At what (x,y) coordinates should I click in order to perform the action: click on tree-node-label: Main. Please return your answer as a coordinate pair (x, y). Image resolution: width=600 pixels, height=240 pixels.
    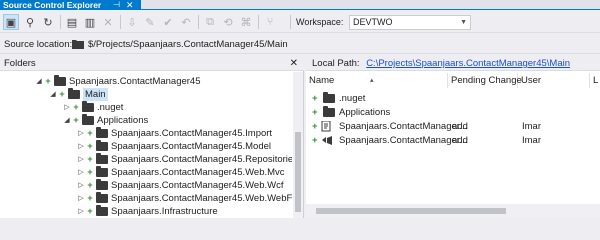
    Looking at the image, I should click on (95, 94).